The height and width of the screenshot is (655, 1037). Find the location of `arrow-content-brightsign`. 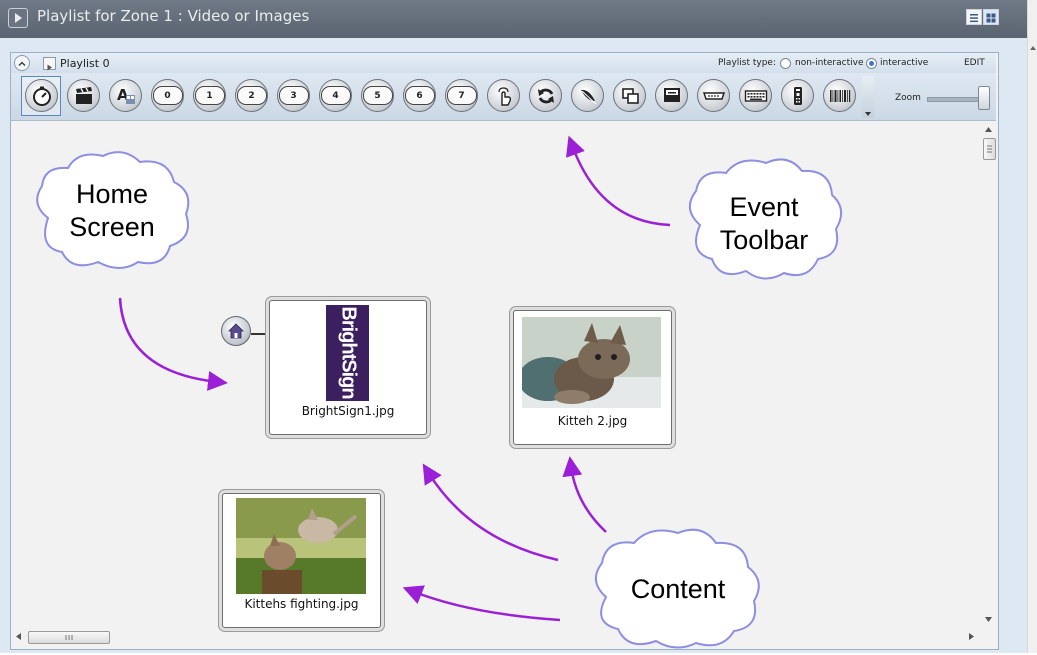

arrow-content-brightsign is located at coordinates (490, 512).